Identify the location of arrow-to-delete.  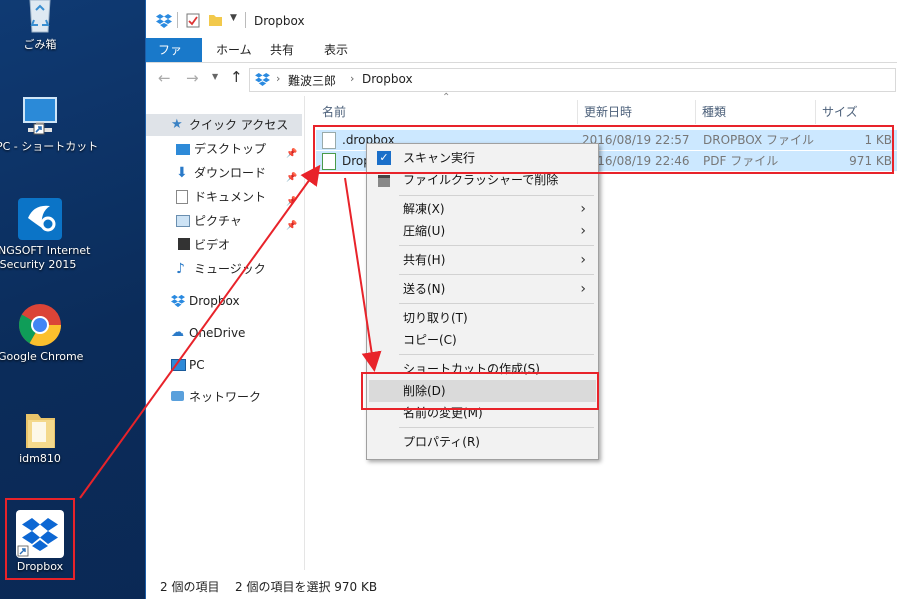
(363, 274).